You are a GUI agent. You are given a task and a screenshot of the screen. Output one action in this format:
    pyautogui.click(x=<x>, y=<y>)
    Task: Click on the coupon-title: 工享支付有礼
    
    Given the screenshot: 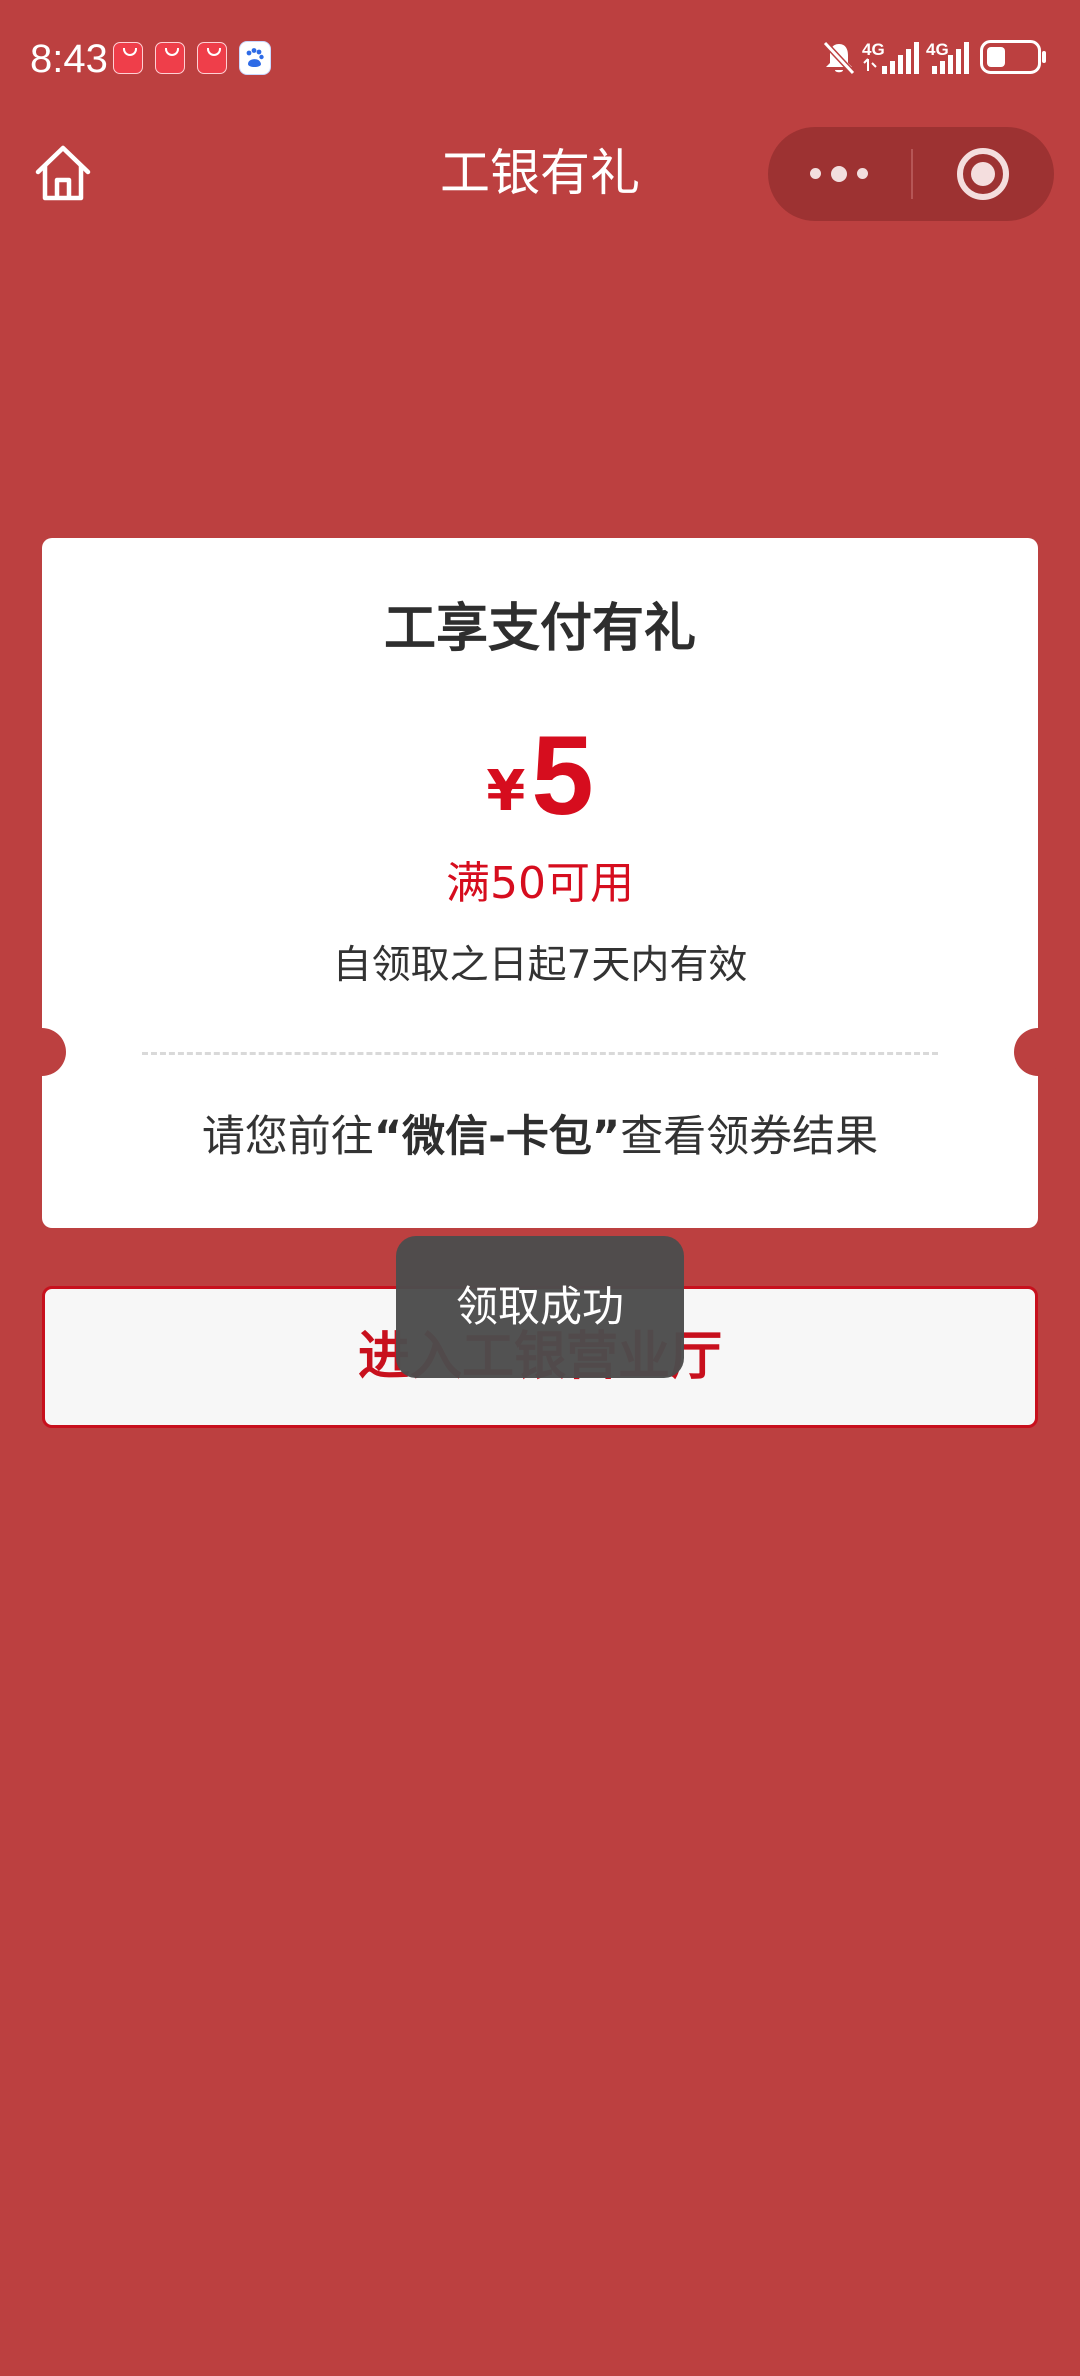 What is the action you would take?
    pyautogui.click(x=539, y=629)
    